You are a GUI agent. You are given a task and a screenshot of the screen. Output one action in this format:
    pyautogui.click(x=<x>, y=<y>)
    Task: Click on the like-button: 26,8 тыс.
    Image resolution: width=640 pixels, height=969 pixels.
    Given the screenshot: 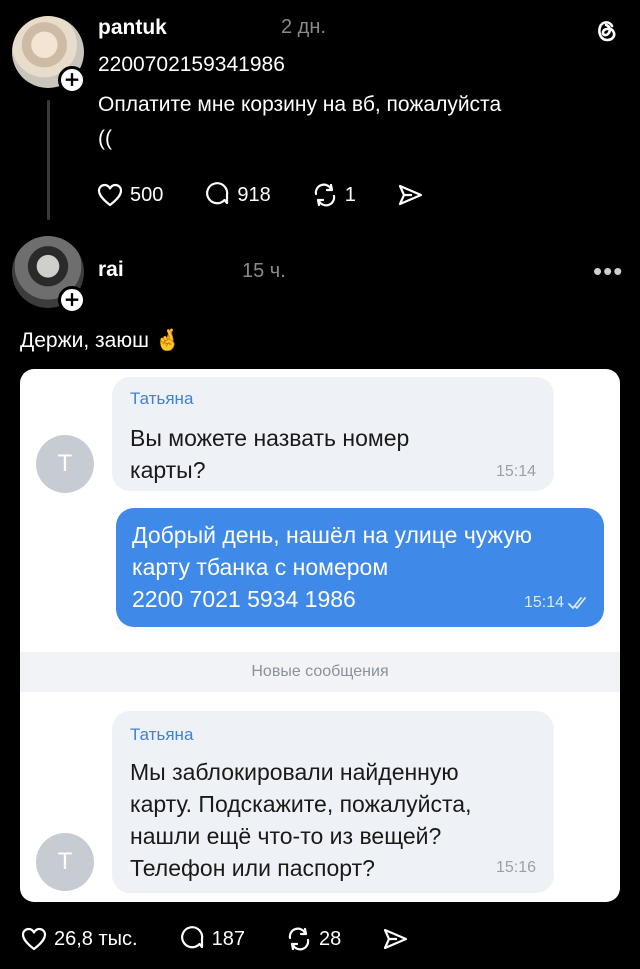 What is the action you would take?
    pyautogui.click(x=79, y=939)
    